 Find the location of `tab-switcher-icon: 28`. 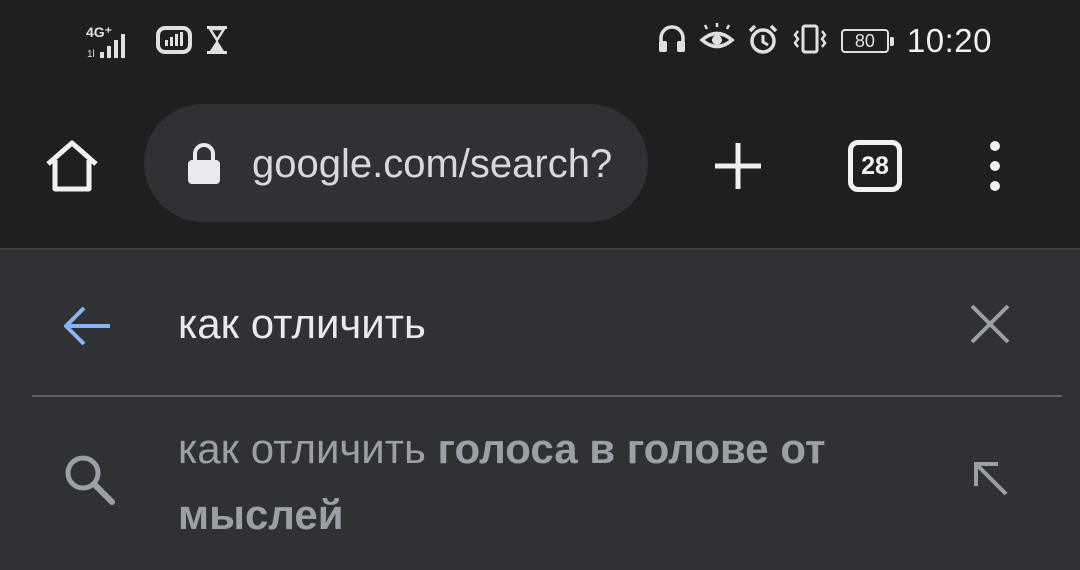

tab-switcher-icon: 28 is located at coordinates (875, 166).